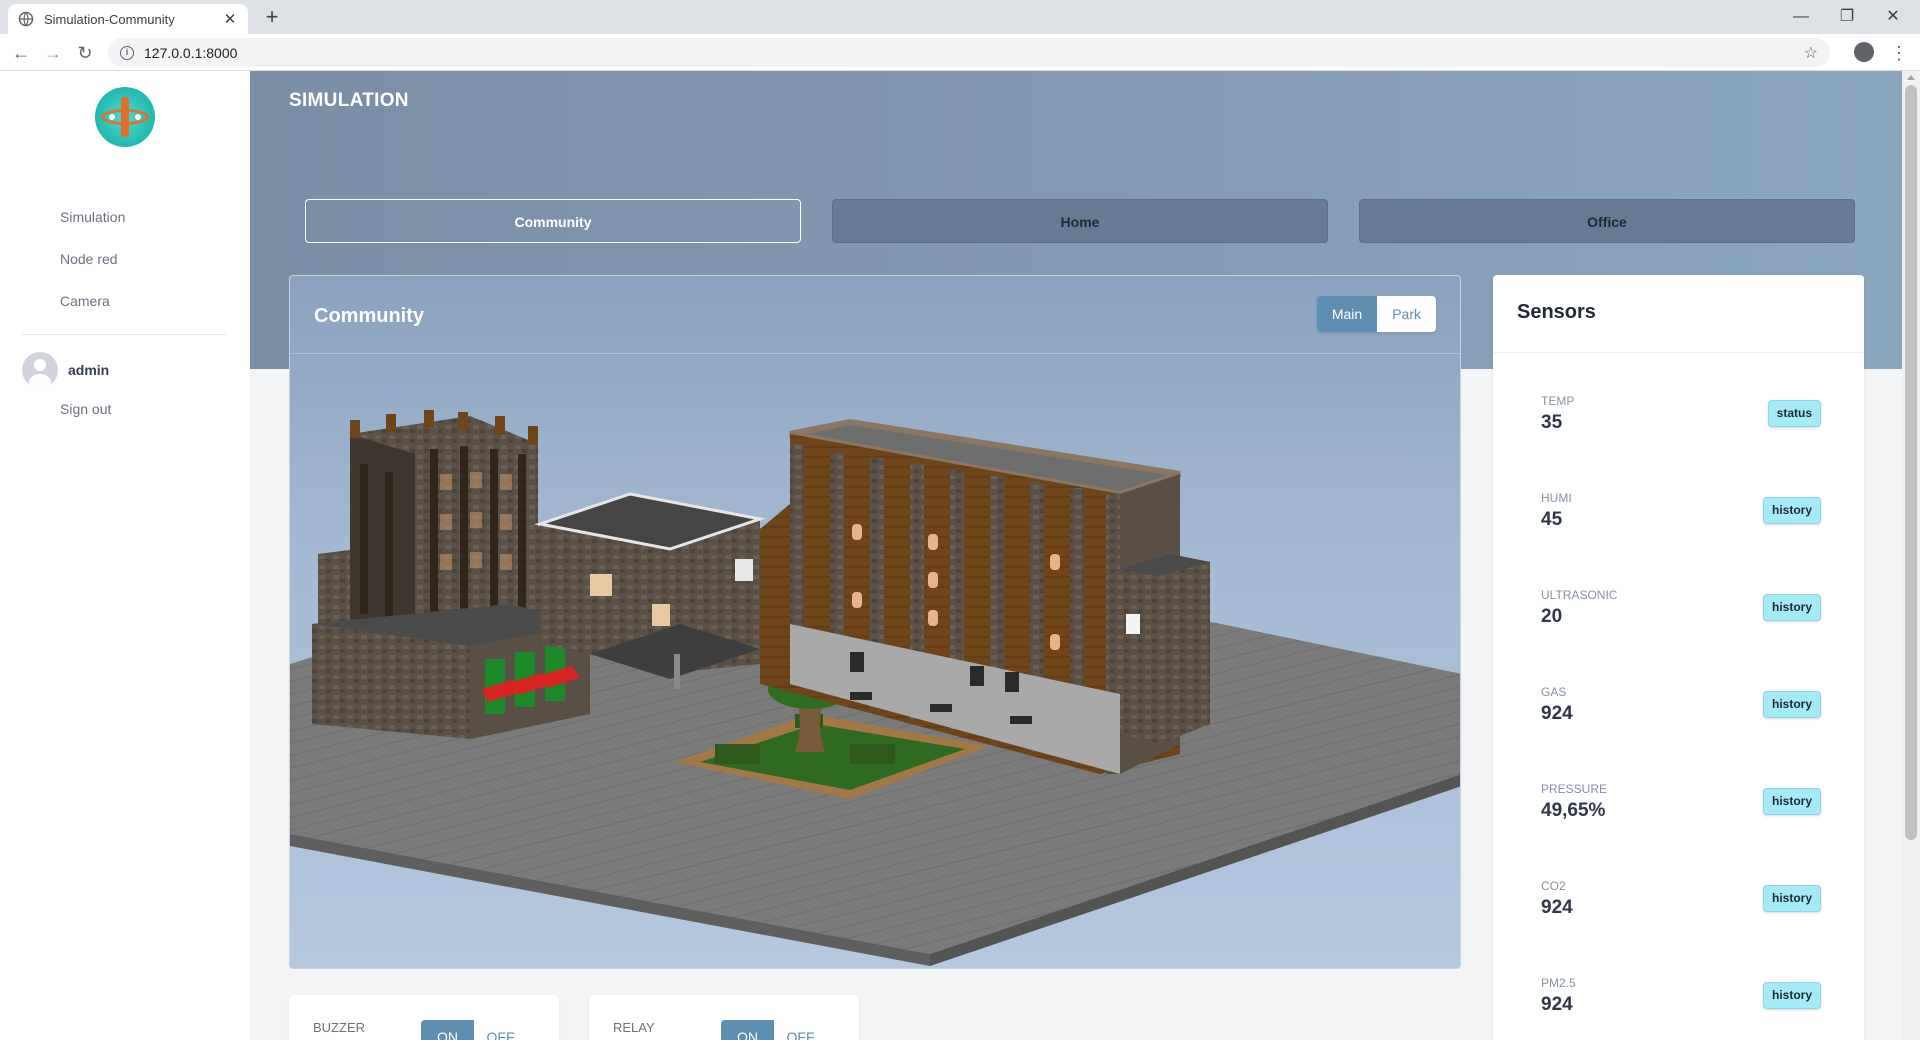 The height and width of the screenshot is (1040, 1920). What do you see at coordinates (1607, 221) in the screenshot?
I see `tab-office: Office` at bounding box center [1607, 221].